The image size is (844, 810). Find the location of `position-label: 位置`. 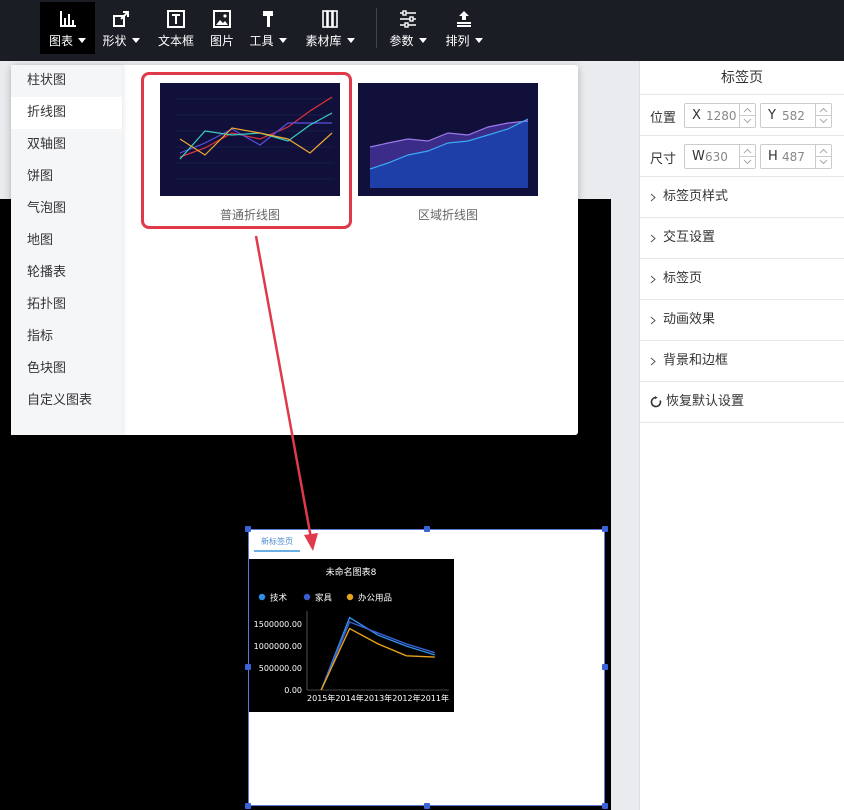

position-label: 位置 is located at coordinates (663, 118).